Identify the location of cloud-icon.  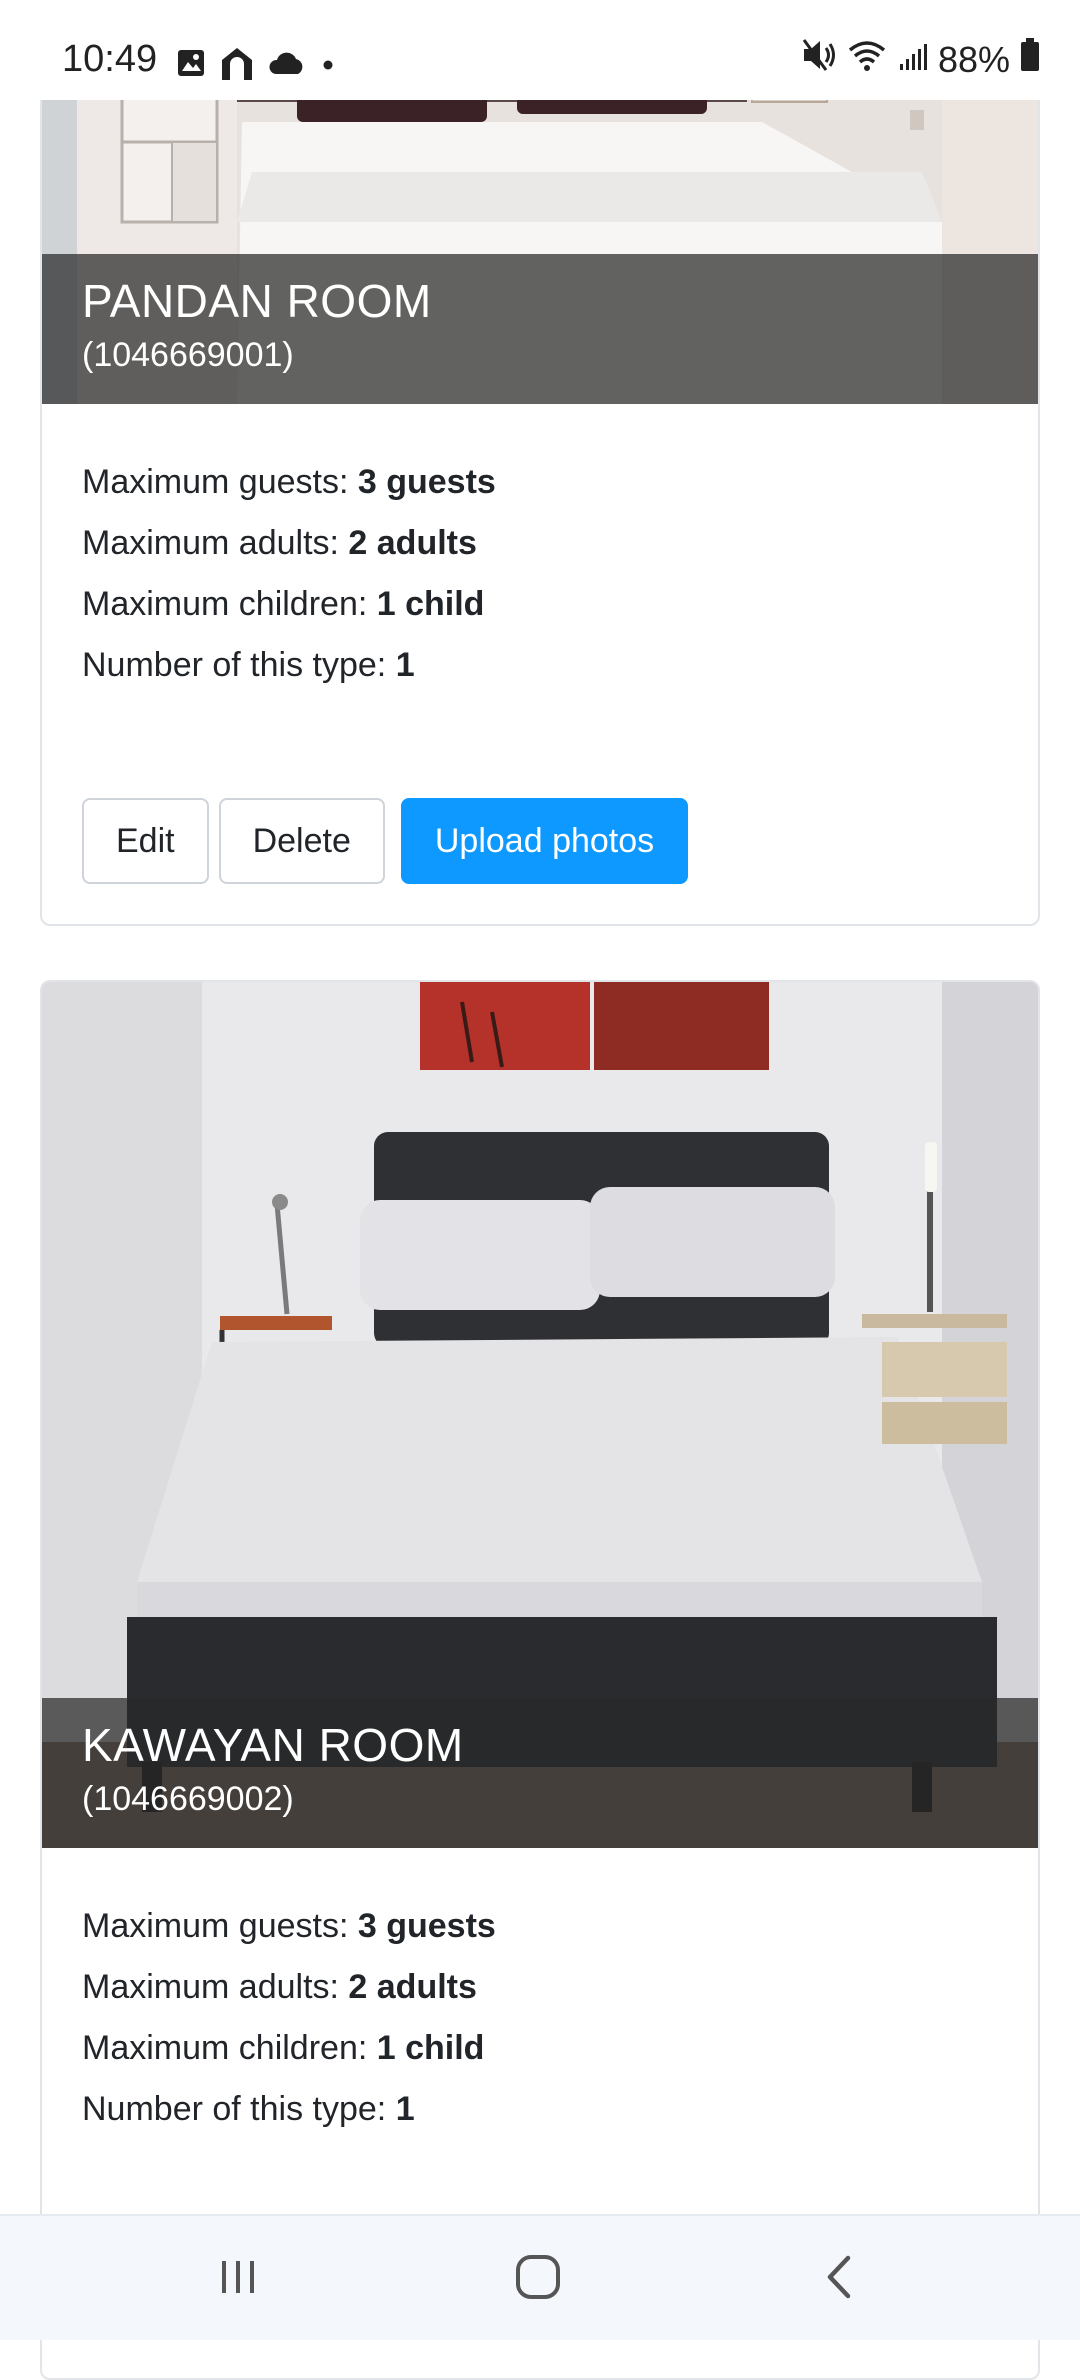
(287, 65).